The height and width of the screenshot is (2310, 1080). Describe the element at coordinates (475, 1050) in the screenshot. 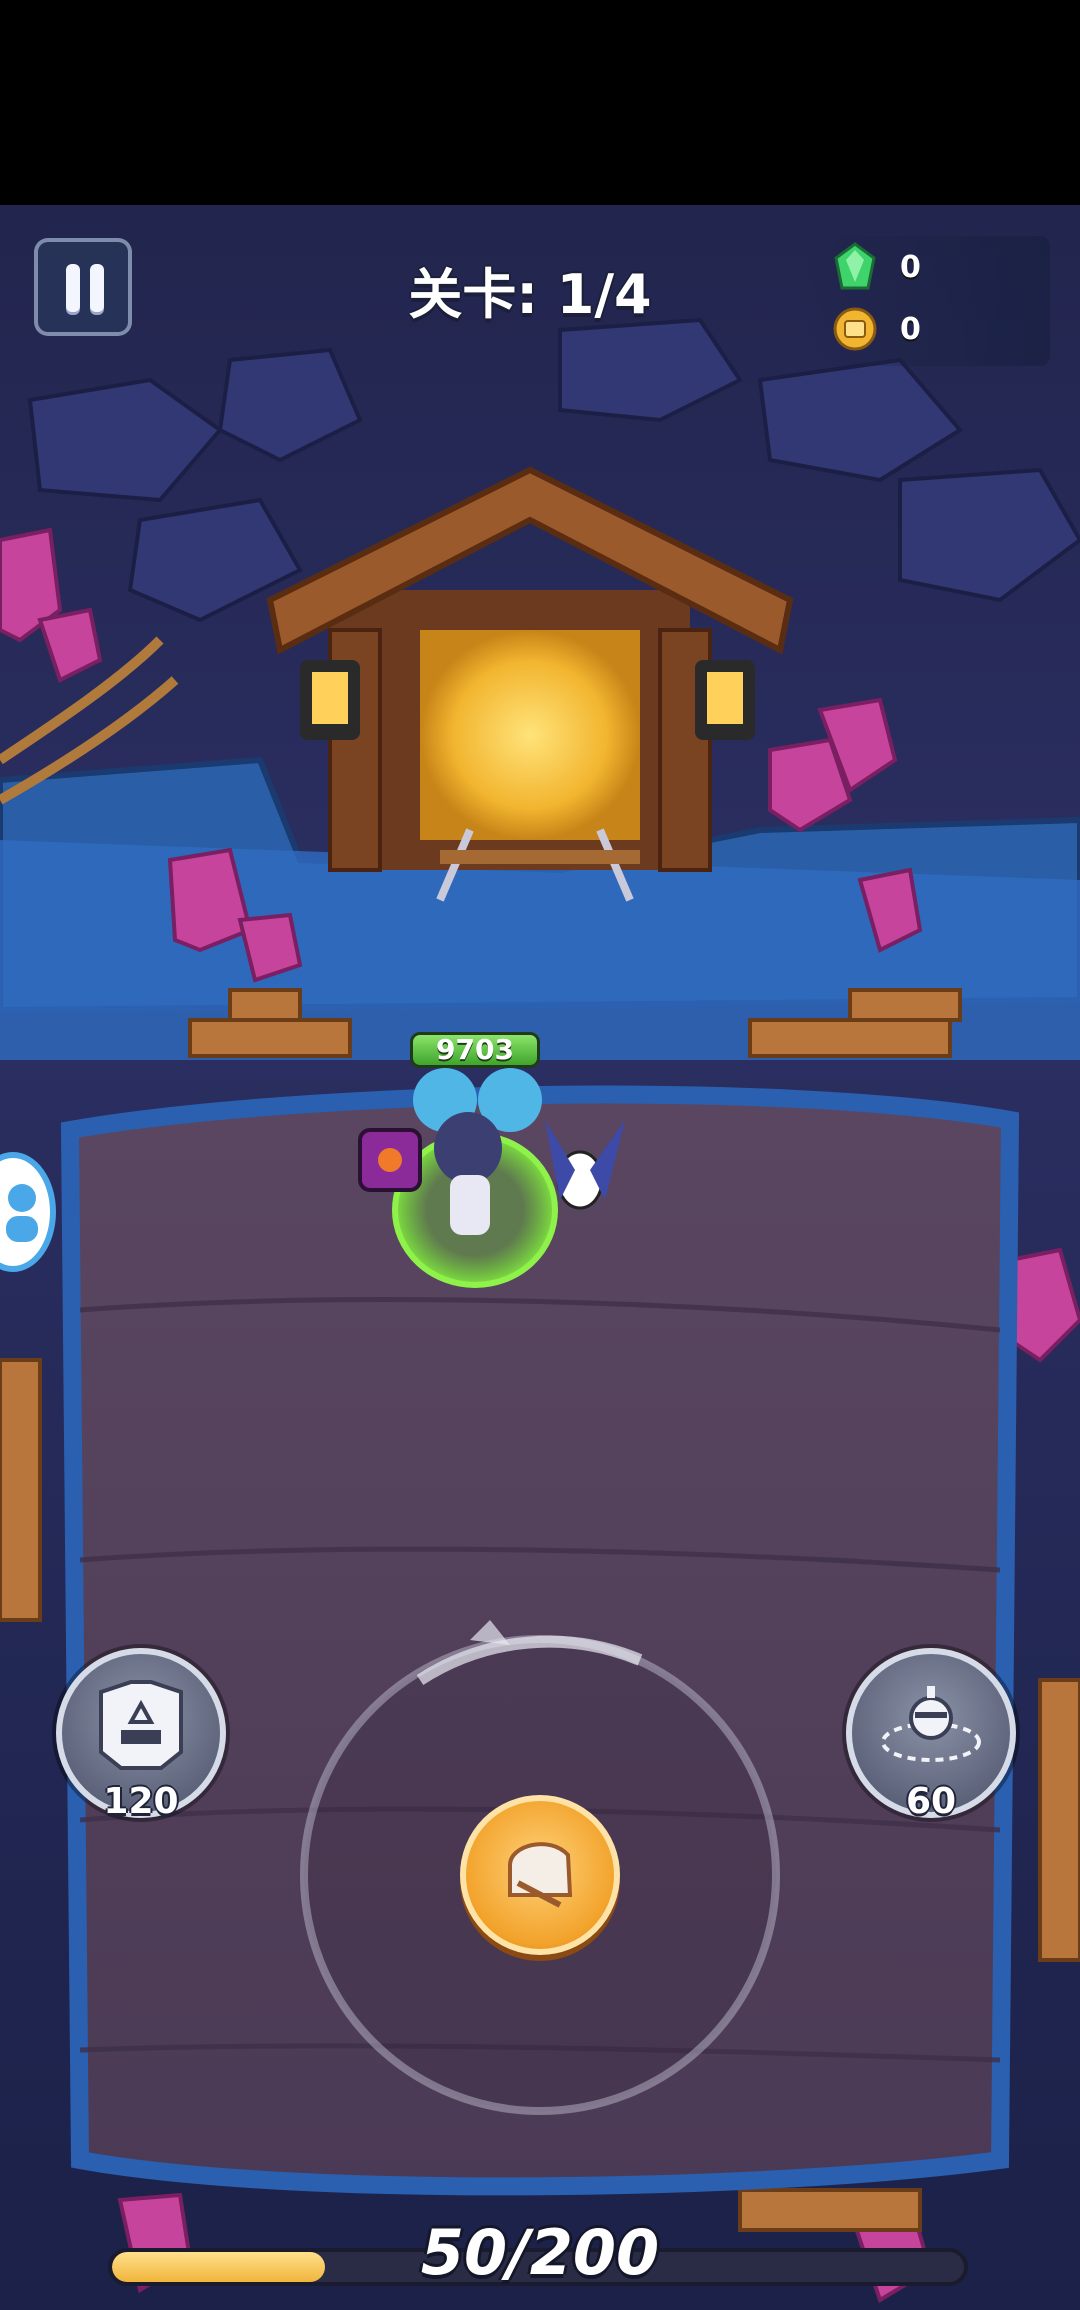

I see `player-hp-bar: 9703` at that location.